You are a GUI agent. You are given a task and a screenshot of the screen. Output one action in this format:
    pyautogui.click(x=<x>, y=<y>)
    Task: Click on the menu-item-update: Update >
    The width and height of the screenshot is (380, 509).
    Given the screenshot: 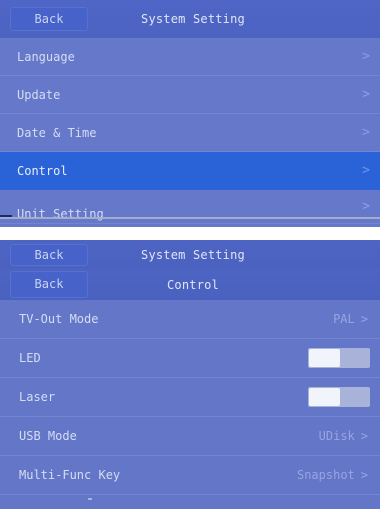 What is the action you would take?
    pyautogui.click(x=190, y=95)
    